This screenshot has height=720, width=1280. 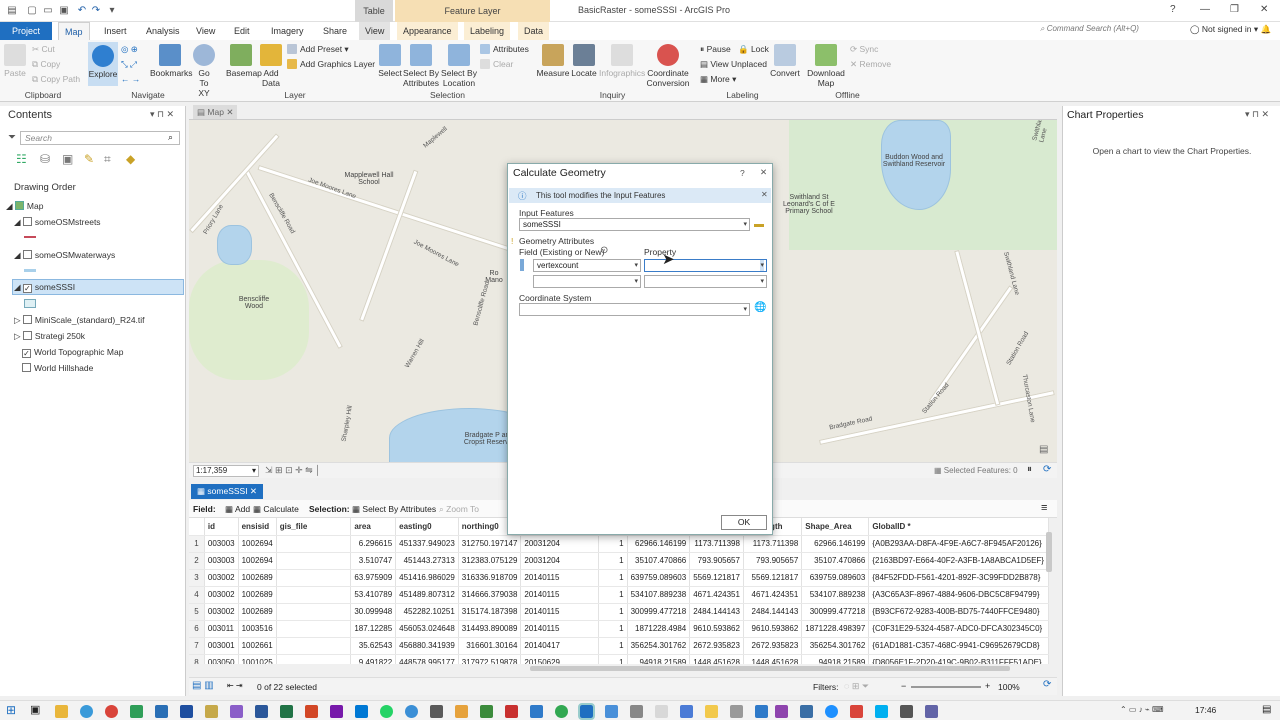 What do you see at coordinates (293, 470) in the screenshot?
I see `map-tools-icons: ⇲ ⊞ ⊡ ✛ ⇋ │` at bounding box center [293, 470].